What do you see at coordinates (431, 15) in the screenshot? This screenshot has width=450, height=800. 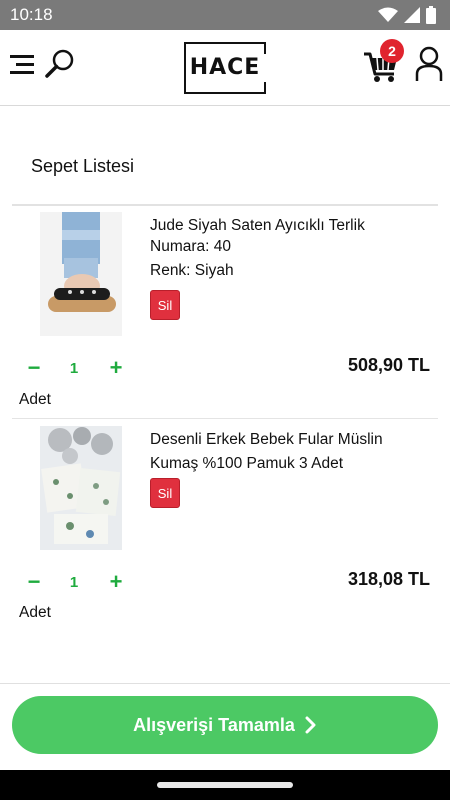 I see `battery-icon` at bounding box center [431, 15].